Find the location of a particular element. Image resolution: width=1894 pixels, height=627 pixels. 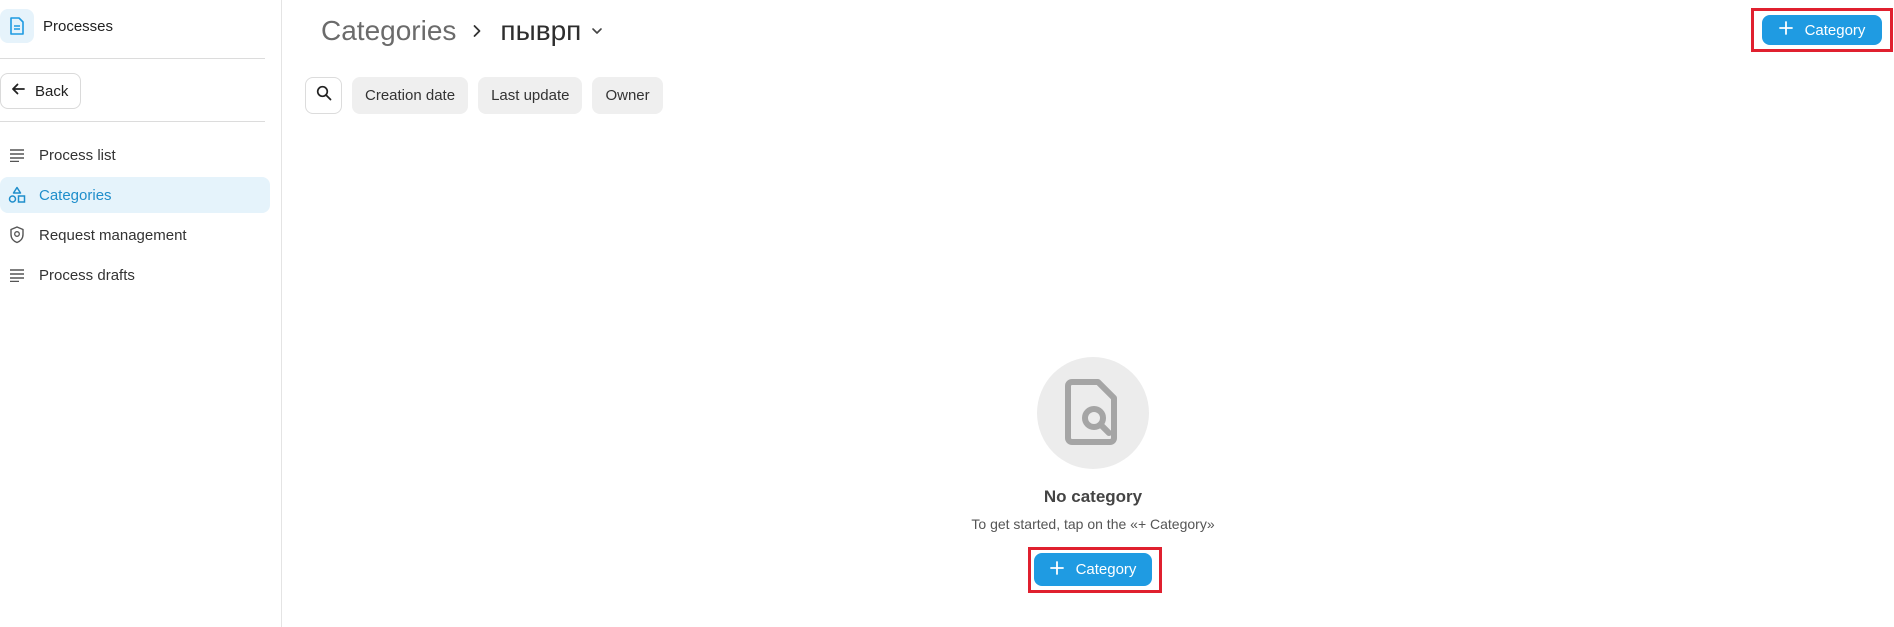

shield-icon is located at coordinates (17, 235).